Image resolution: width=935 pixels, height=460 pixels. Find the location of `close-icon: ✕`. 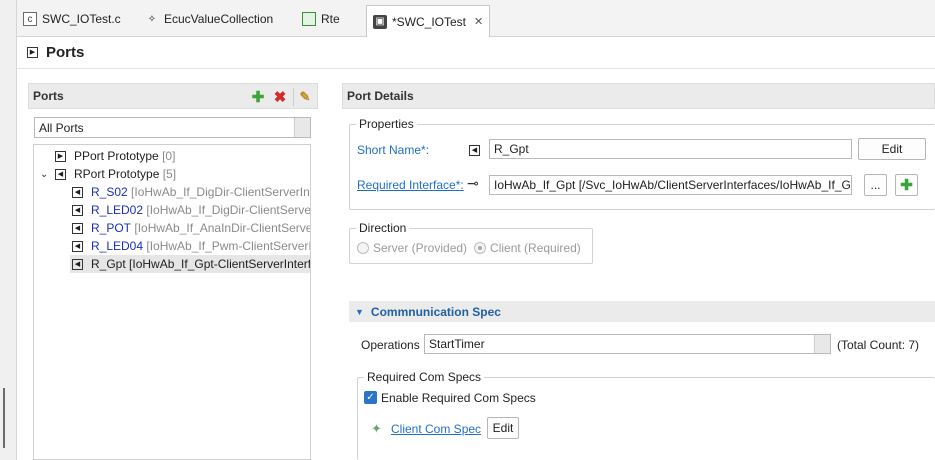

close-icon: ✕ is located at coordinates (478, 21).